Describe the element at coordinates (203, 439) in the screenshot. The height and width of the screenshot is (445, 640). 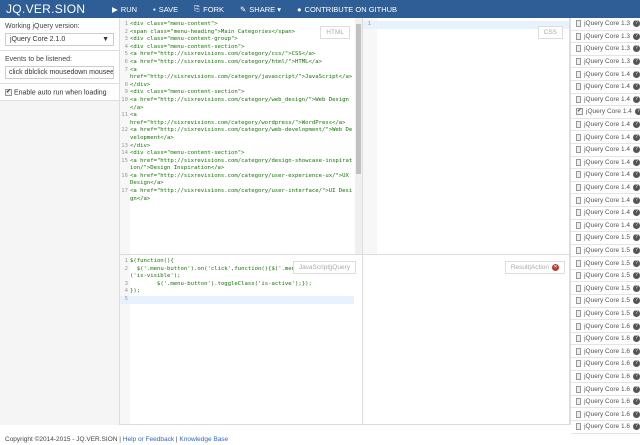
I see `knowledge-base-link: Knowledge Base` at that location.